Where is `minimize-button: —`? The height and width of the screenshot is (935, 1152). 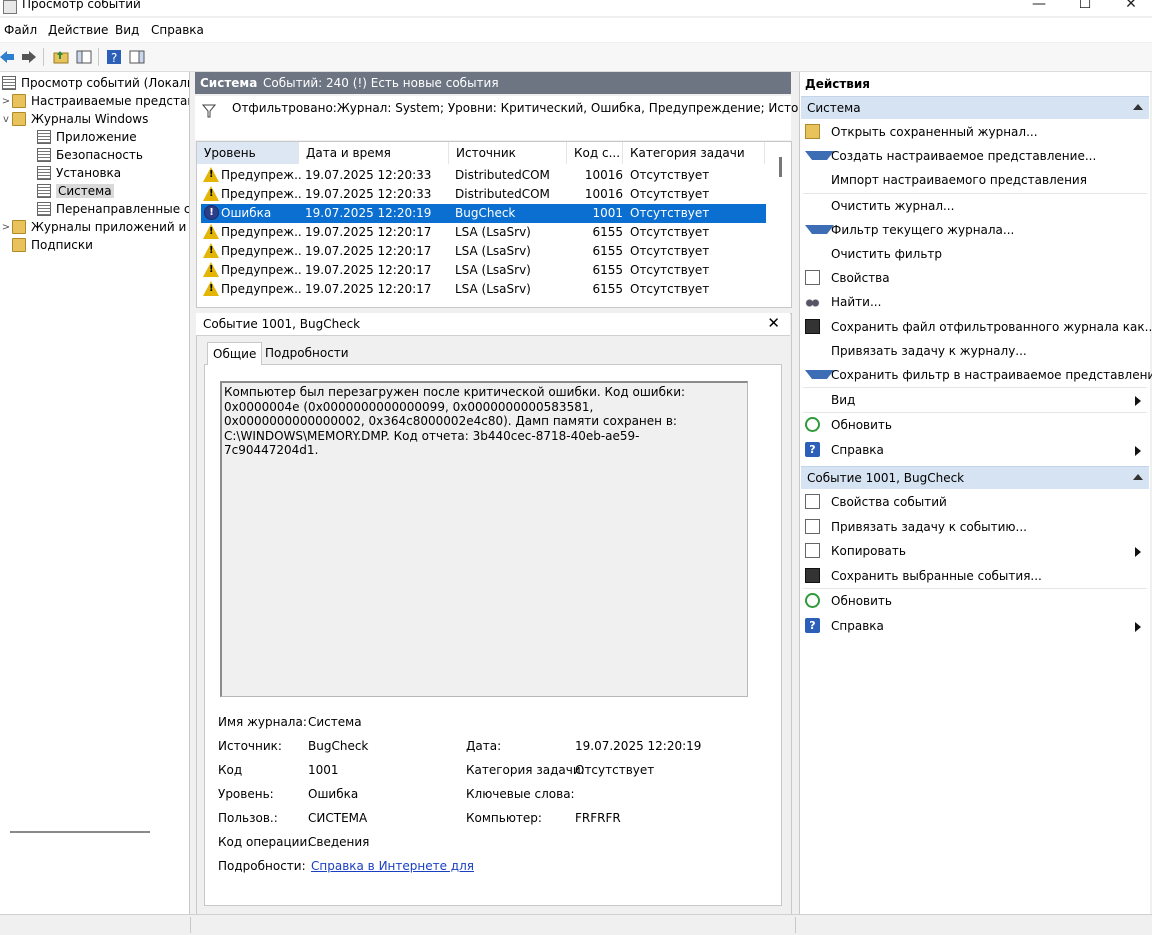 minimize-button: — is located at coordinates (1039, 7).